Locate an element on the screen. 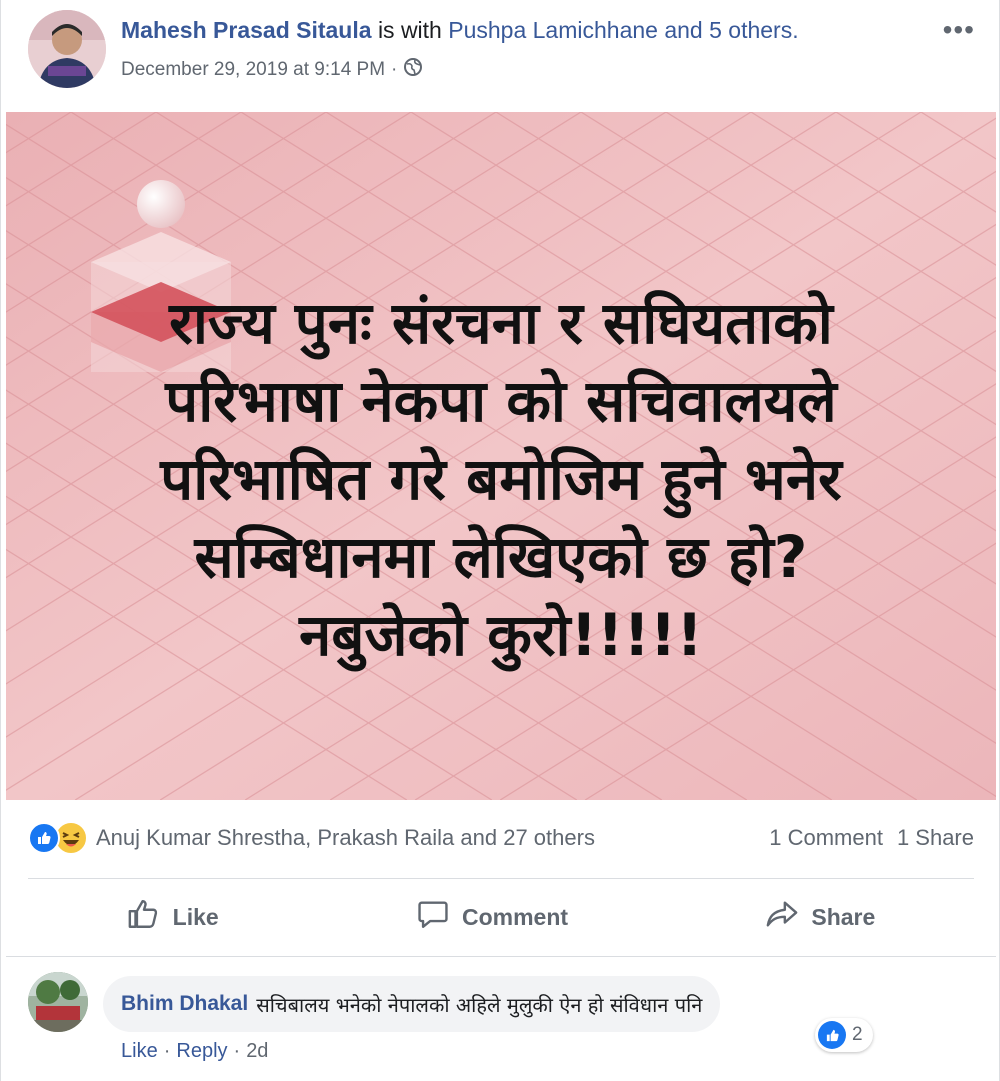  share-button: Share is located at coordinates (820, 917).